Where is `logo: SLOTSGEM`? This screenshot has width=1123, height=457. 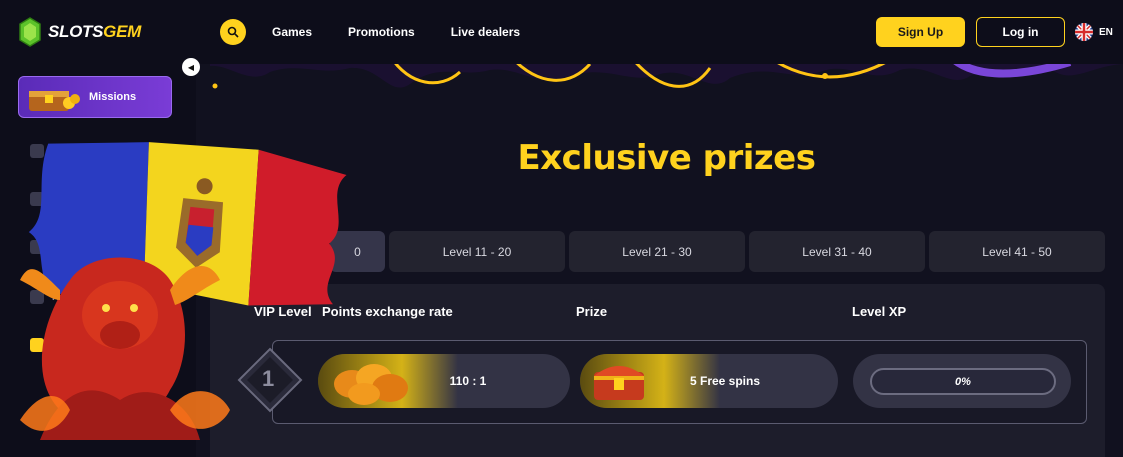
logo: SLOTSGEM is located at coordinates (79, 32).